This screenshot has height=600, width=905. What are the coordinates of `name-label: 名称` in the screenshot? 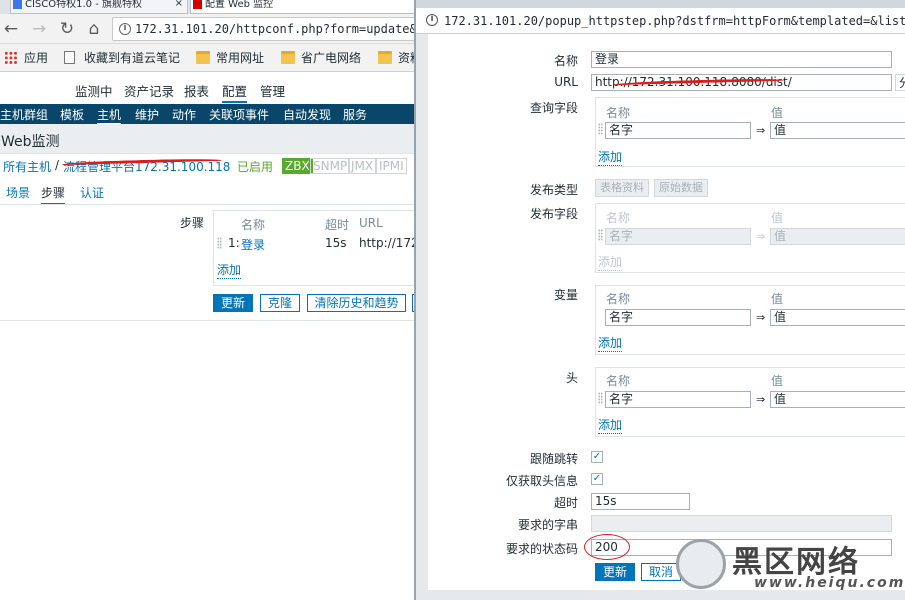 It's located at (565, 61).